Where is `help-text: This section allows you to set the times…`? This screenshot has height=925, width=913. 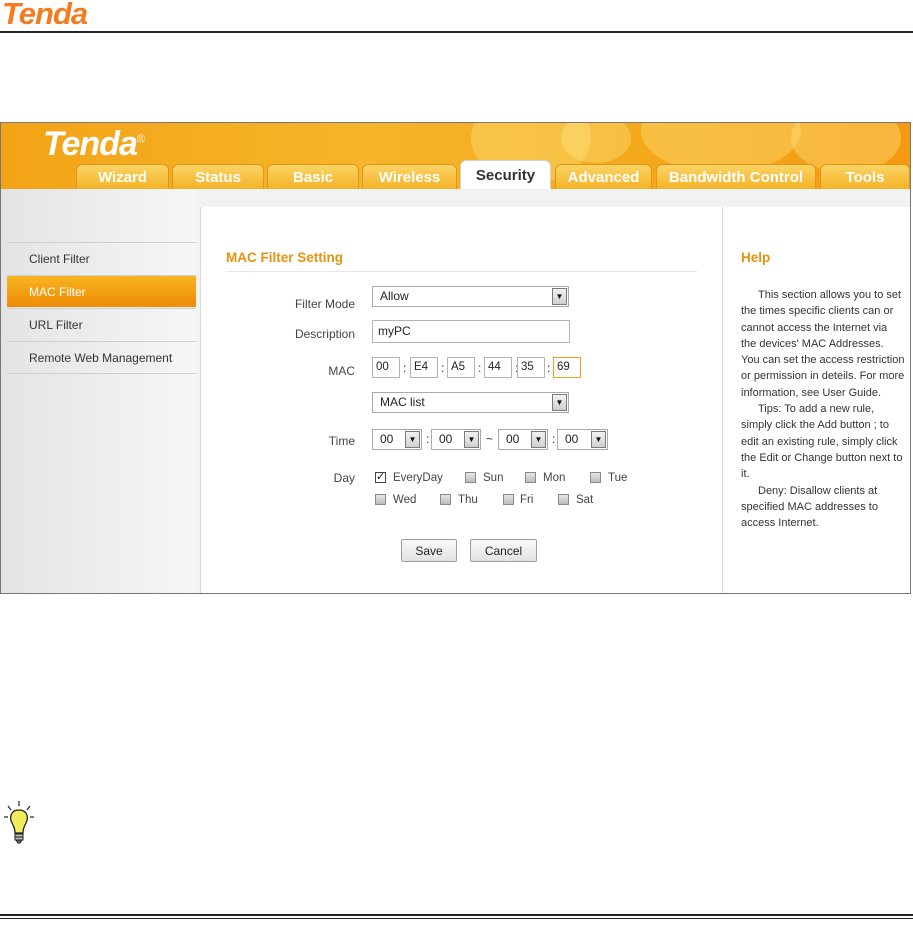
help-text: This section allows you to set the times… is located at coordinates (823, 409).